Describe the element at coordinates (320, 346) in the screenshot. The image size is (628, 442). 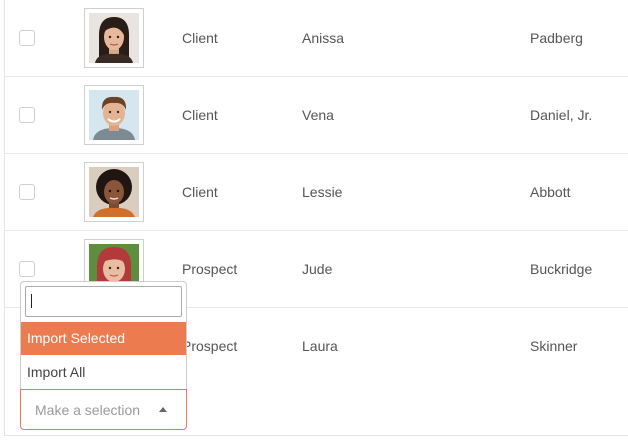
I see `first-name-cell: Laura` at that location.